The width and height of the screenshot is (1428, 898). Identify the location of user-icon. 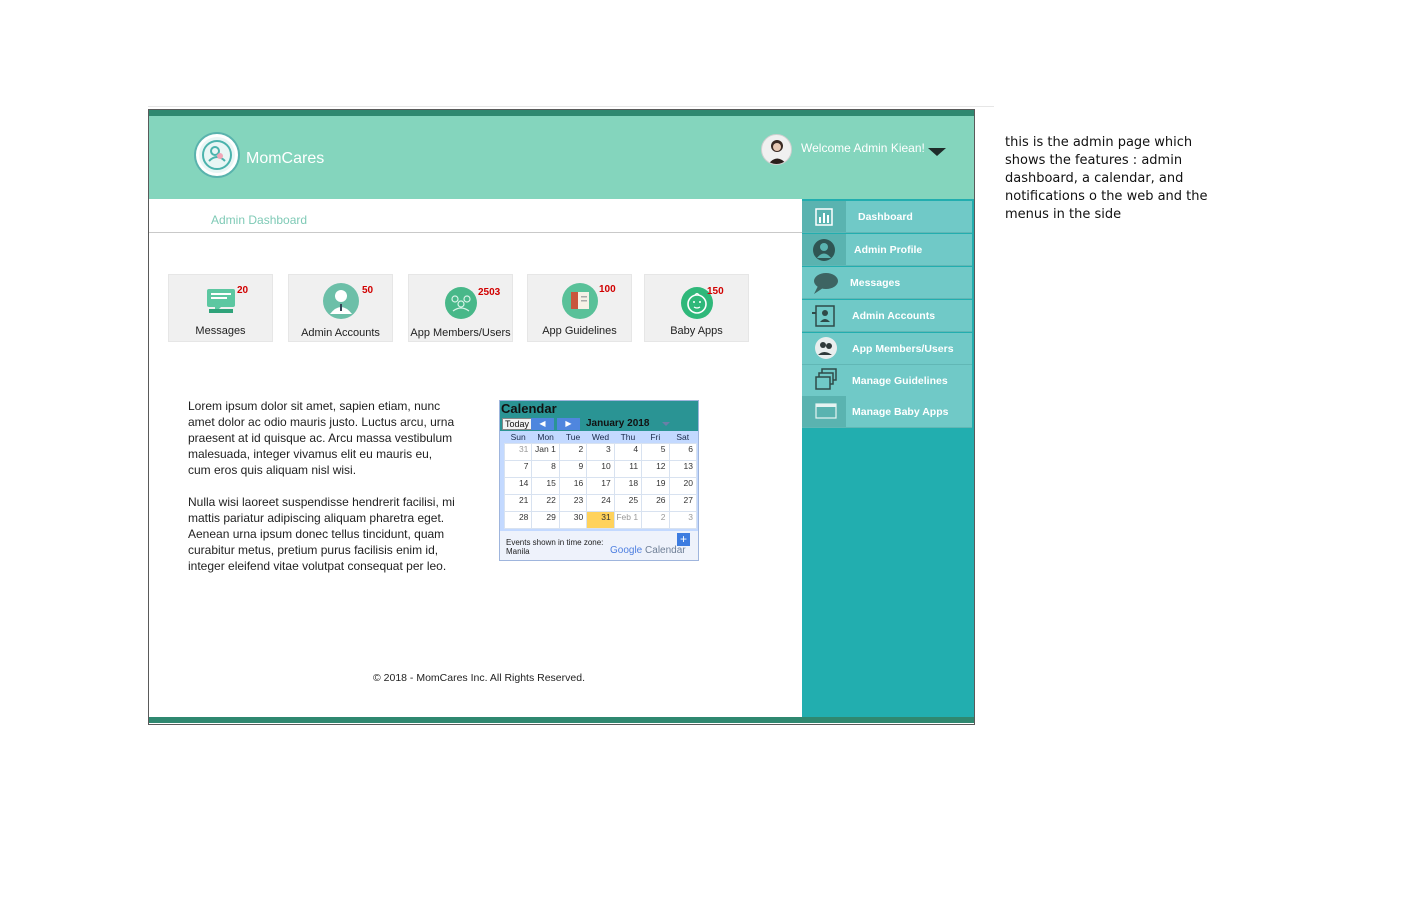
(824, 249).